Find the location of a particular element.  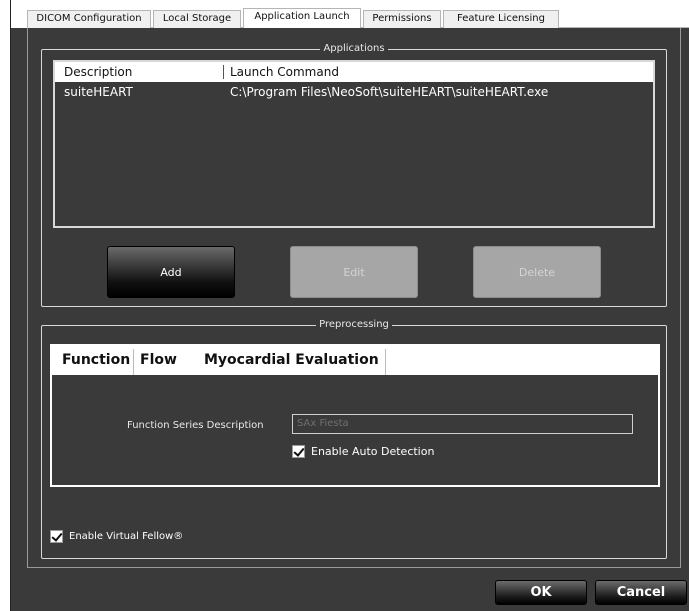

preprocessing-legend: Preprocessing is located at coordinates (354, 324).